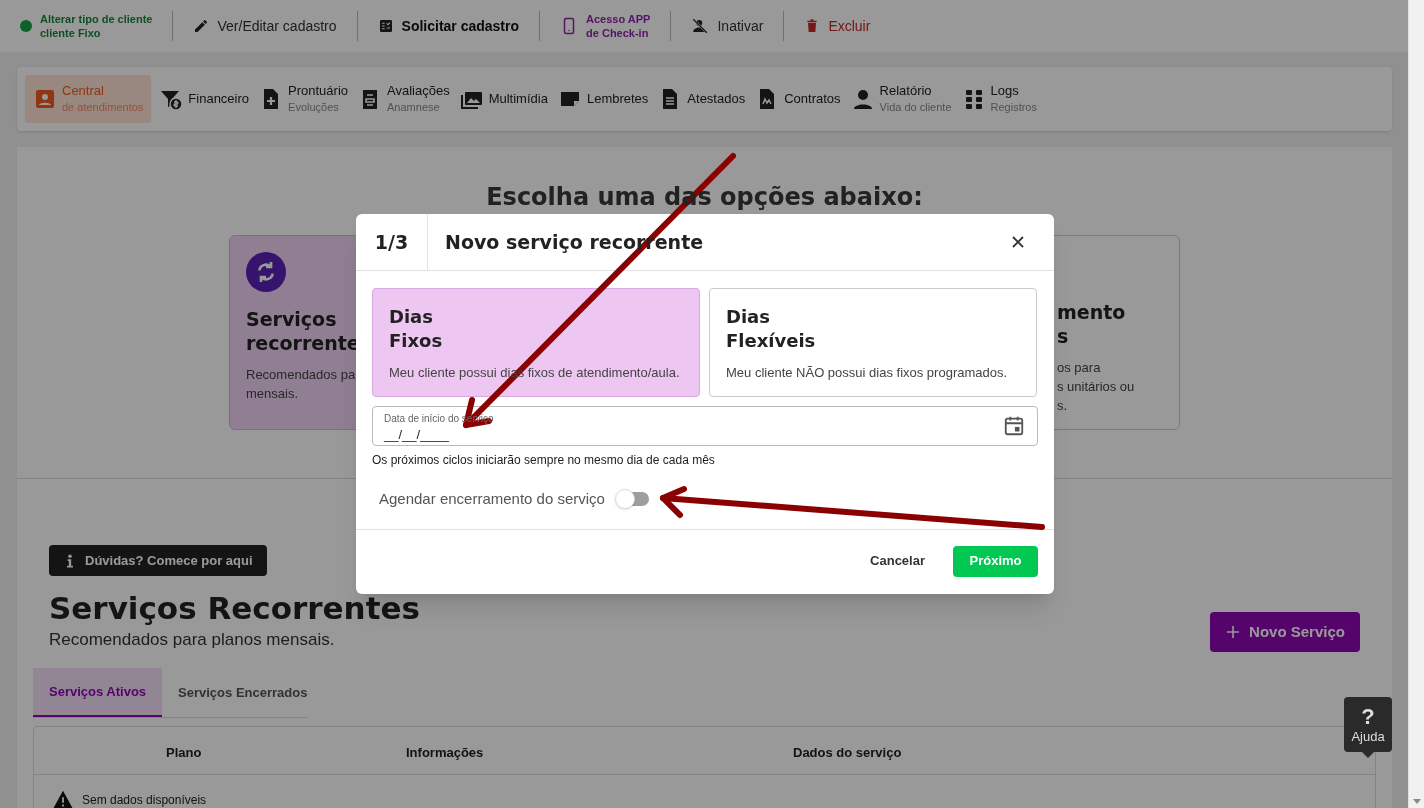  What do you see at coordinates (266, 272) in the screenshot?
I see `sync-icon` at bounding box center [266, 272].